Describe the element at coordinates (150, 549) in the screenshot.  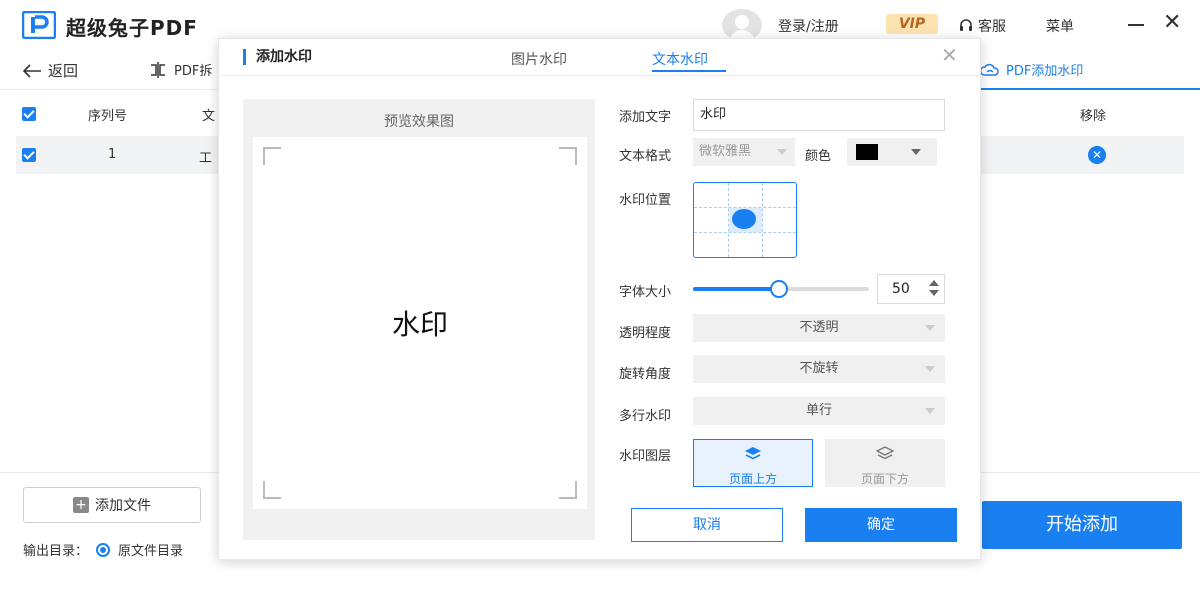
I see `output-dir-option: 原文件目录` at that location.